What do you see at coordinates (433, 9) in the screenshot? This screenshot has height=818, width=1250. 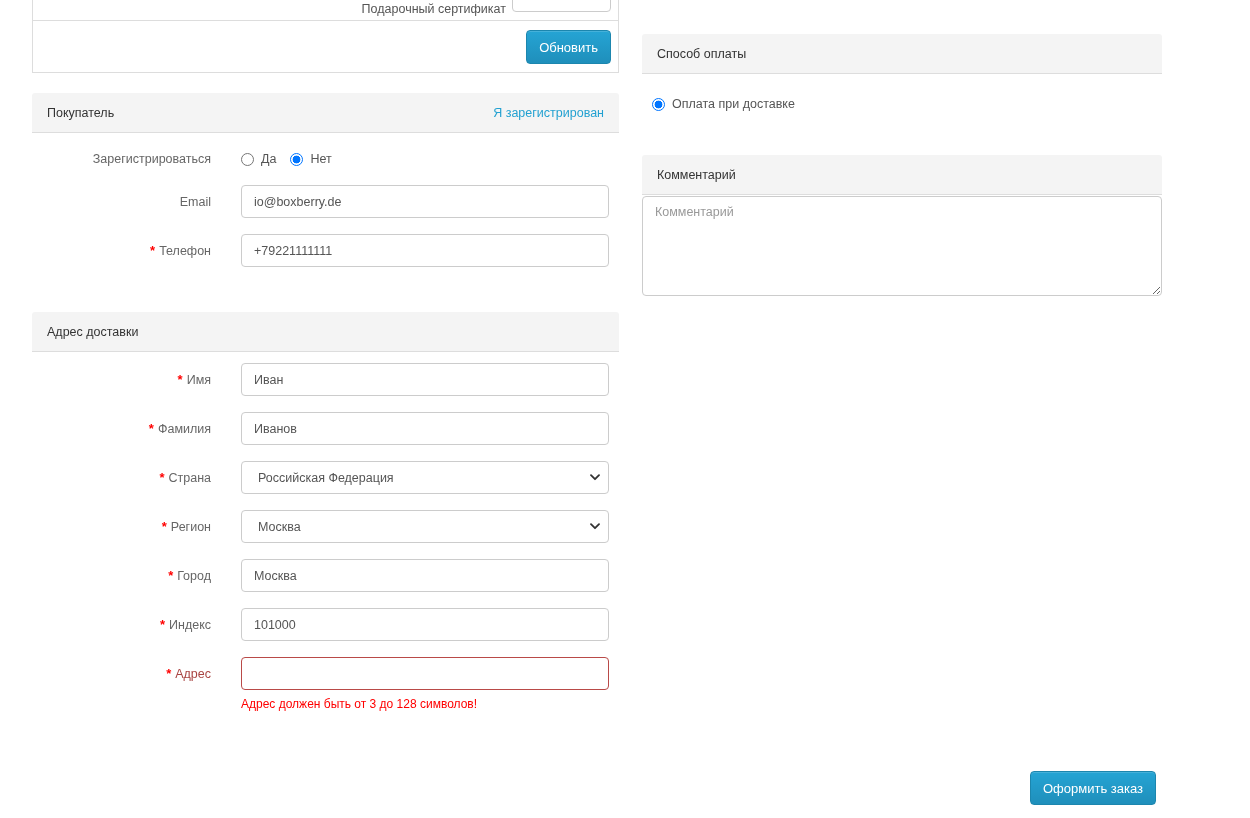 I see `field-label: Подарочный сертификат` at bounding box center [433, 9].